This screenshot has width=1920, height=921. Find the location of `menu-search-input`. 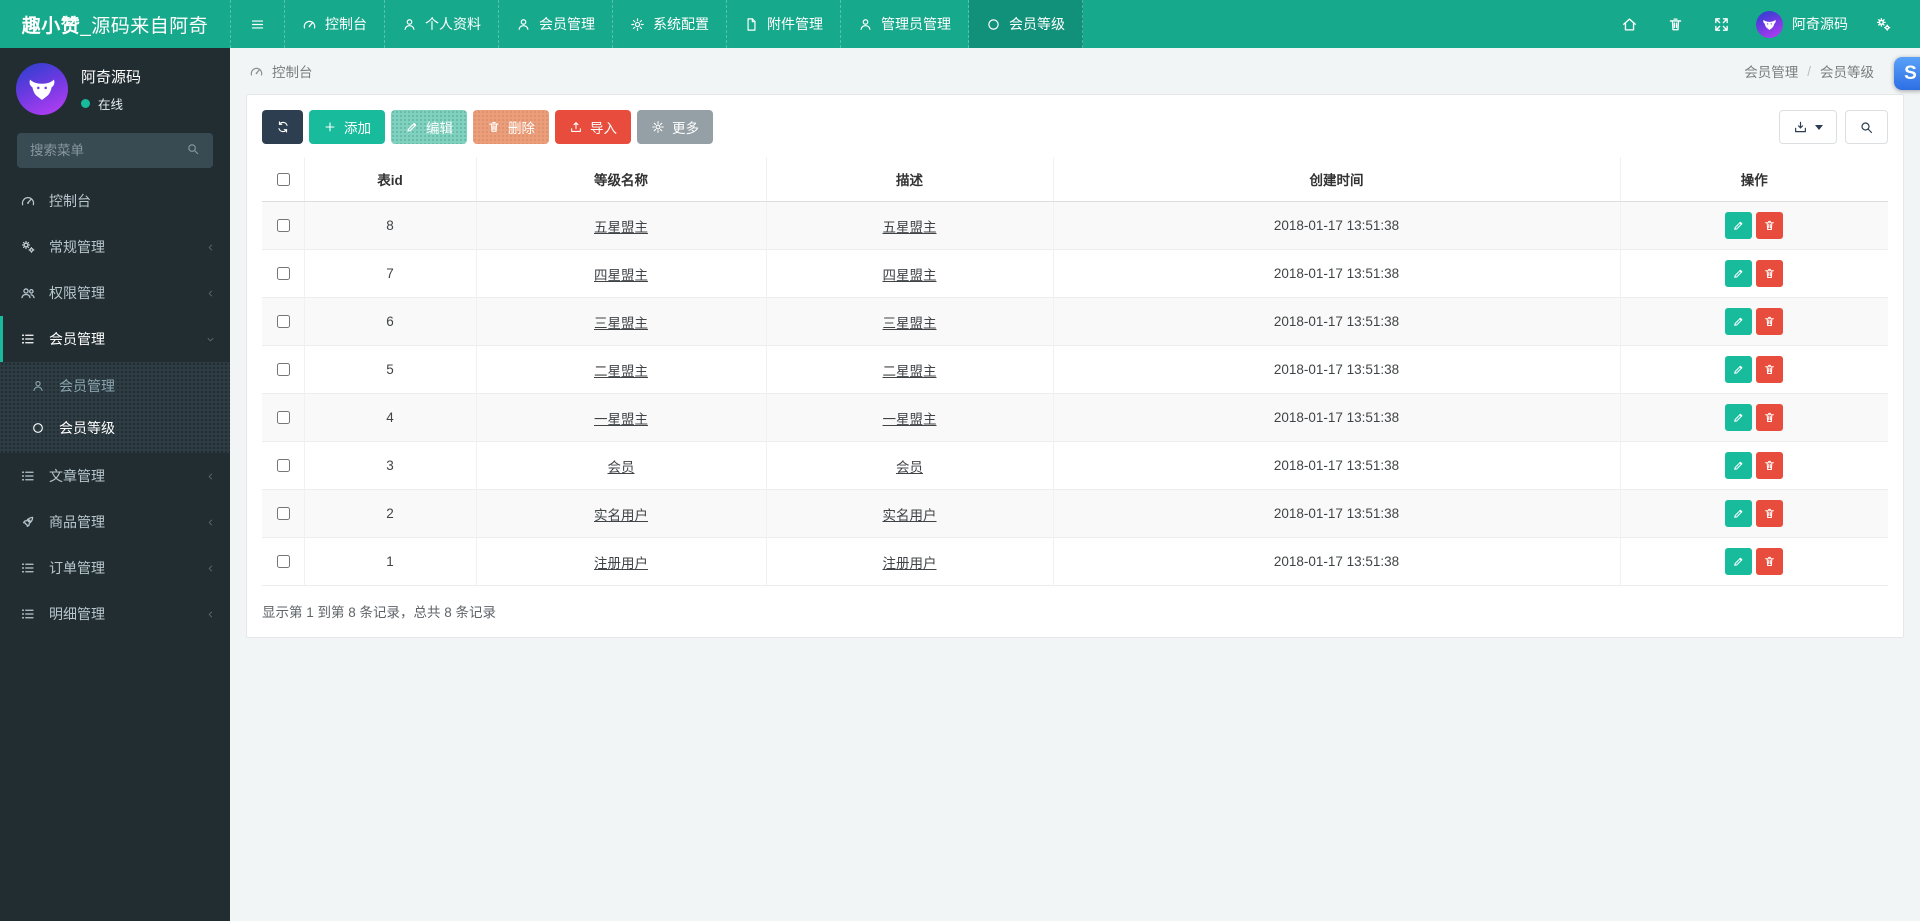

menu-search-input is located at coordinates (95, 150).